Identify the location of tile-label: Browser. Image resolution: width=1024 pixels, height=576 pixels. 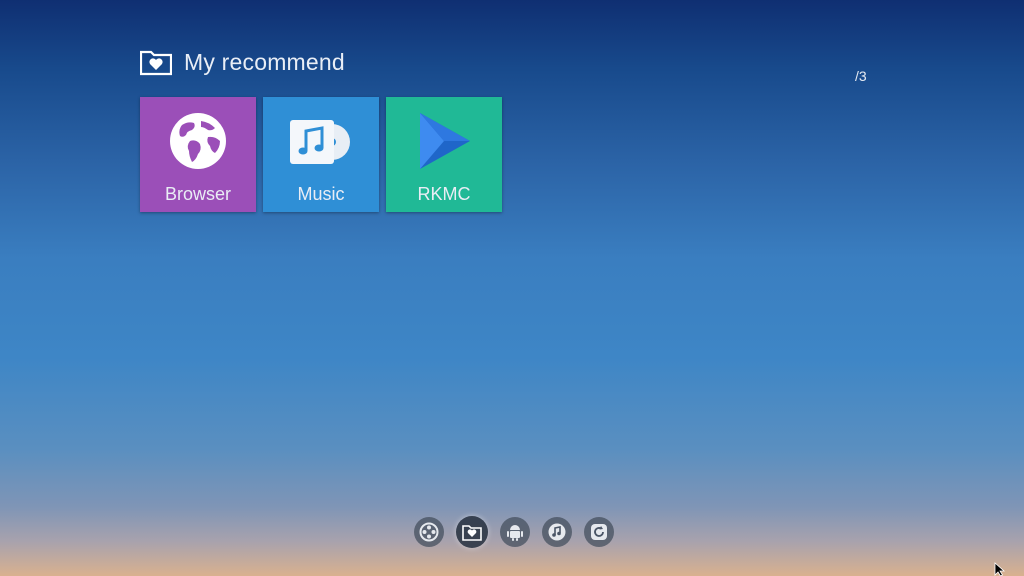
(197, 194).